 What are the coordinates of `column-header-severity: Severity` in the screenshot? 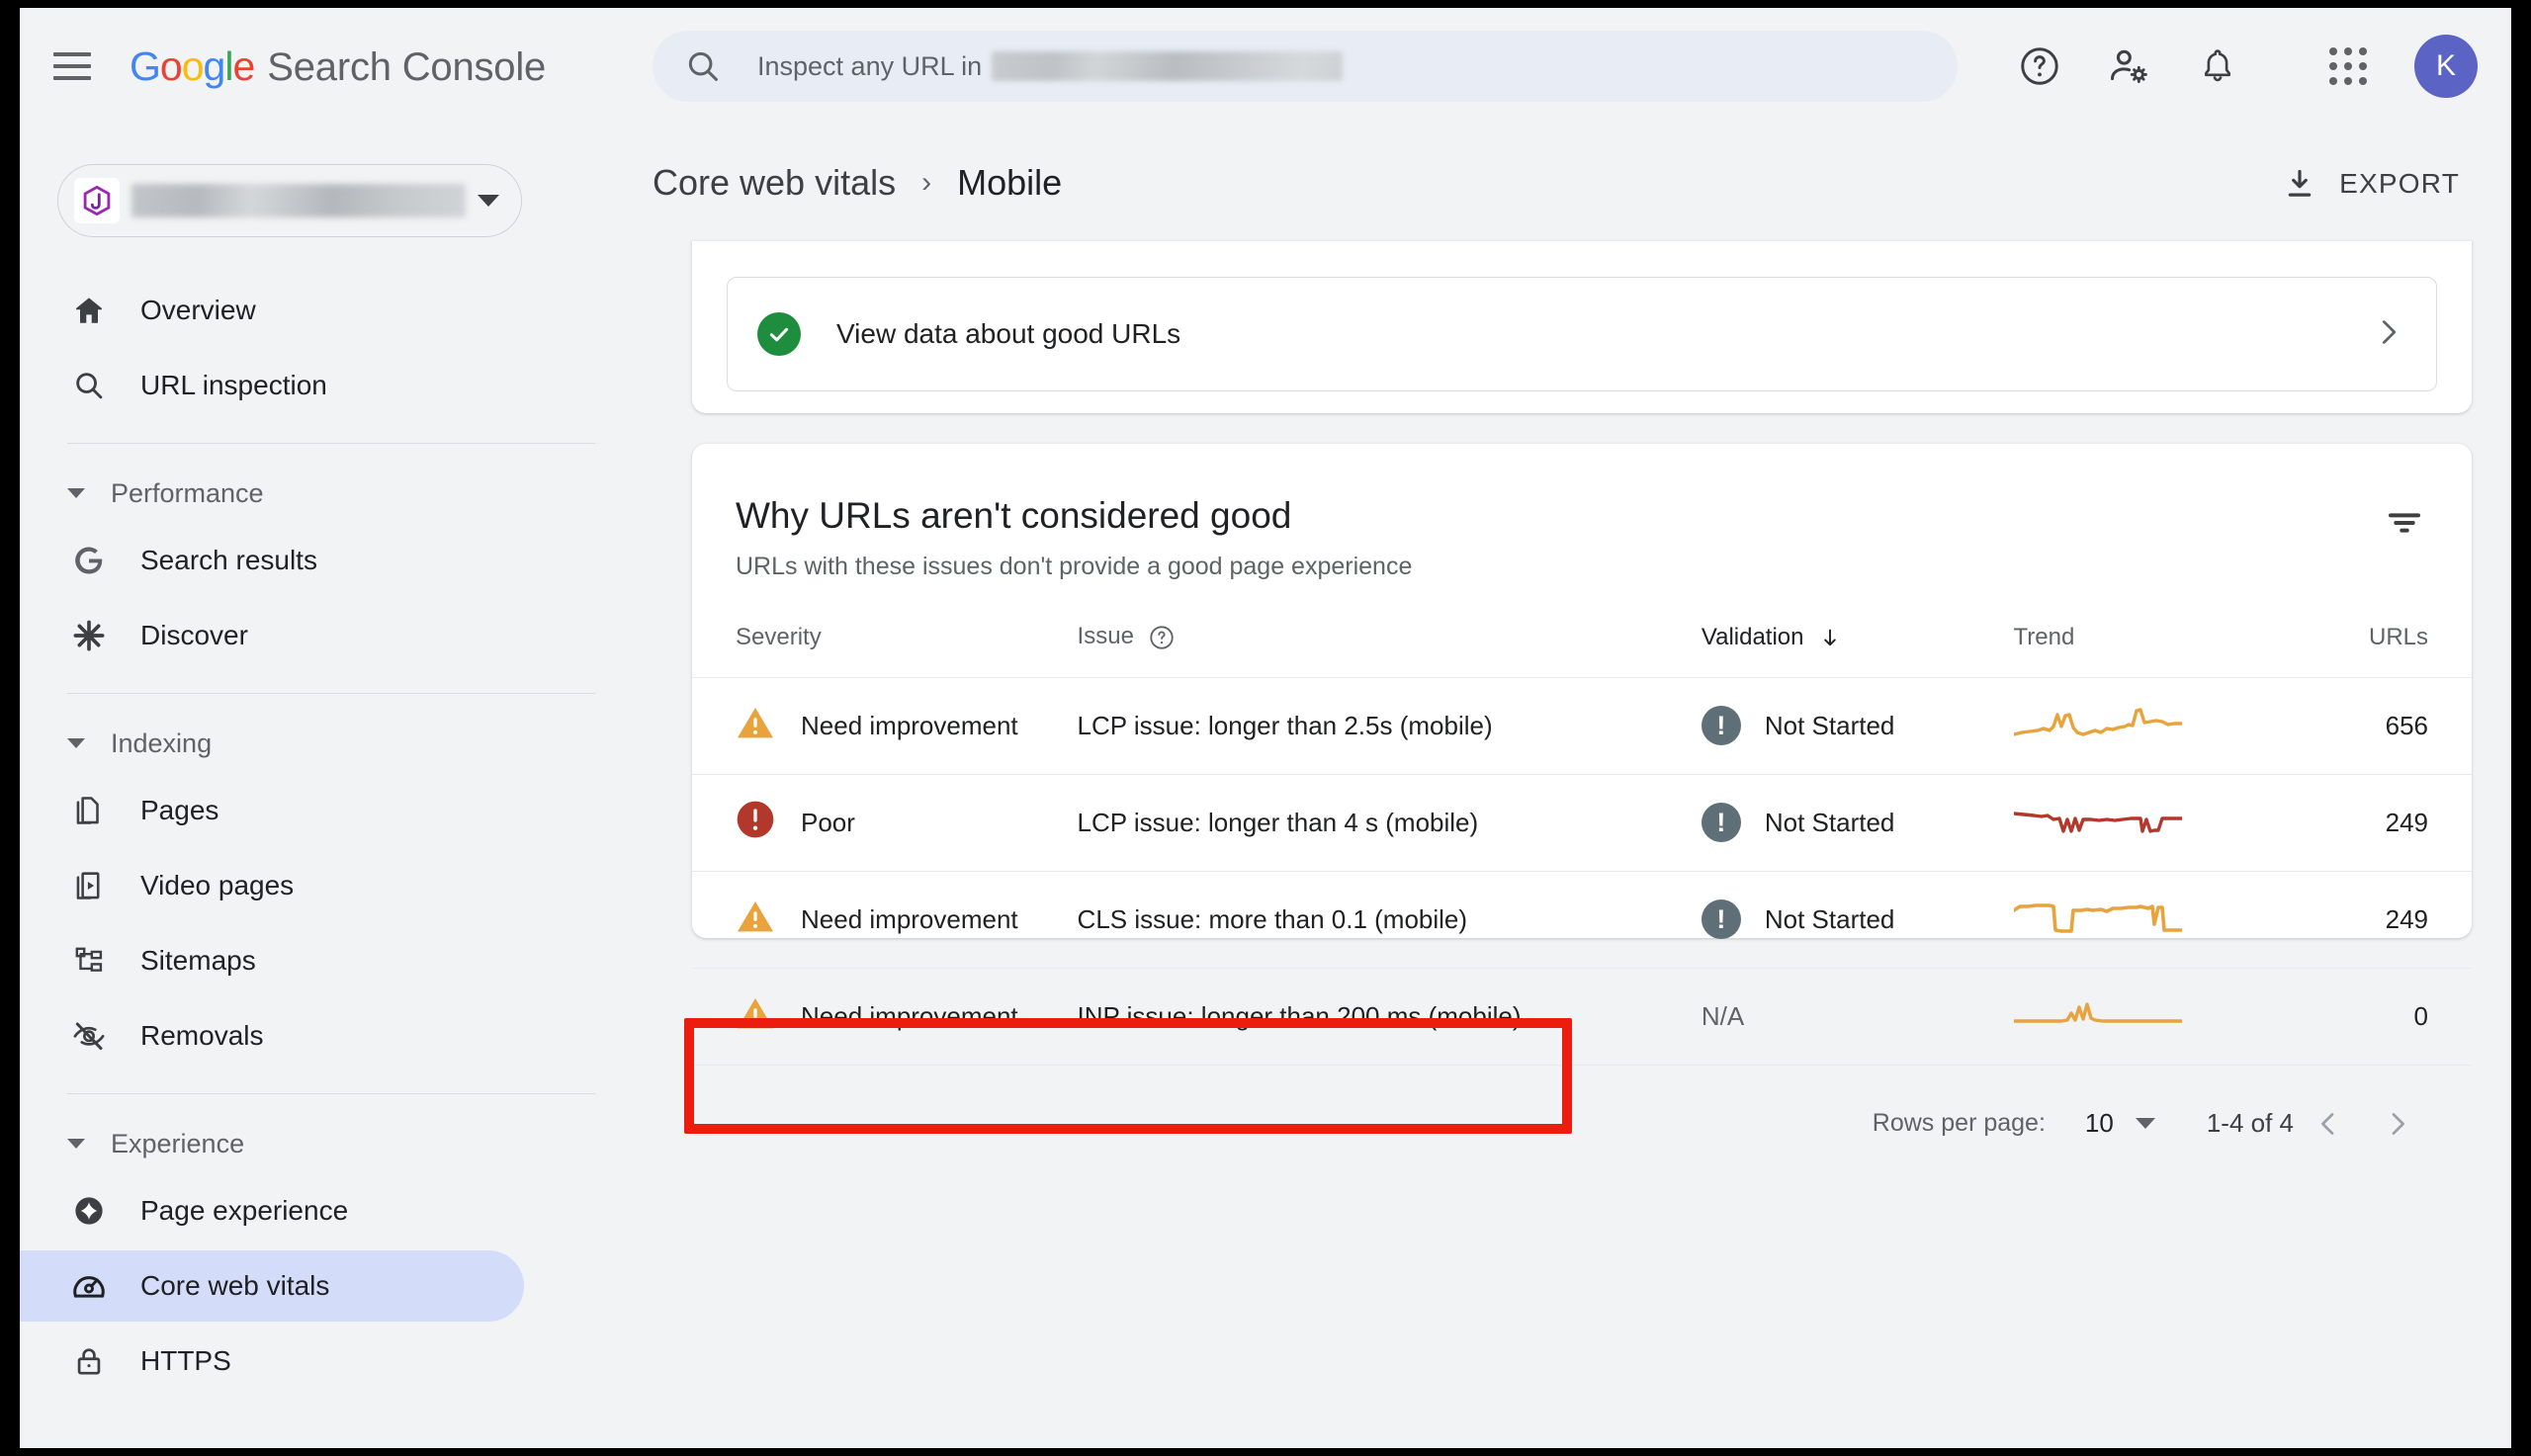 It's located at (885, 650).